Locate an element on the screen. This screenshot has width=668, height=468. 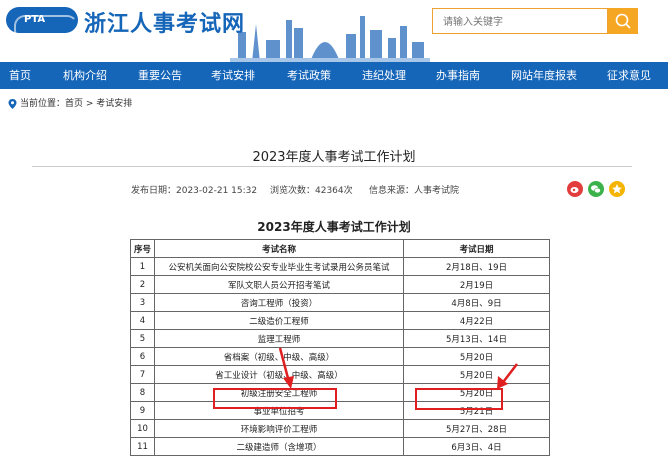
exam-date: 5月13日、14日 is located at coordinates (476, 338).